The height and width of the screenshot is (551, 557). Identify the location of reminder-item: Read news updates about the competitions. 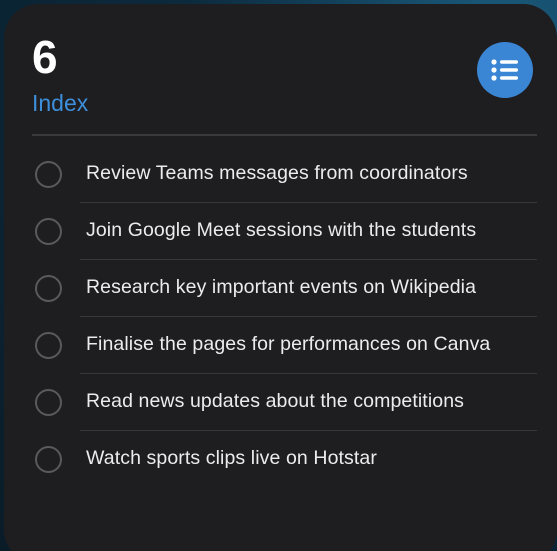
(284, 402).